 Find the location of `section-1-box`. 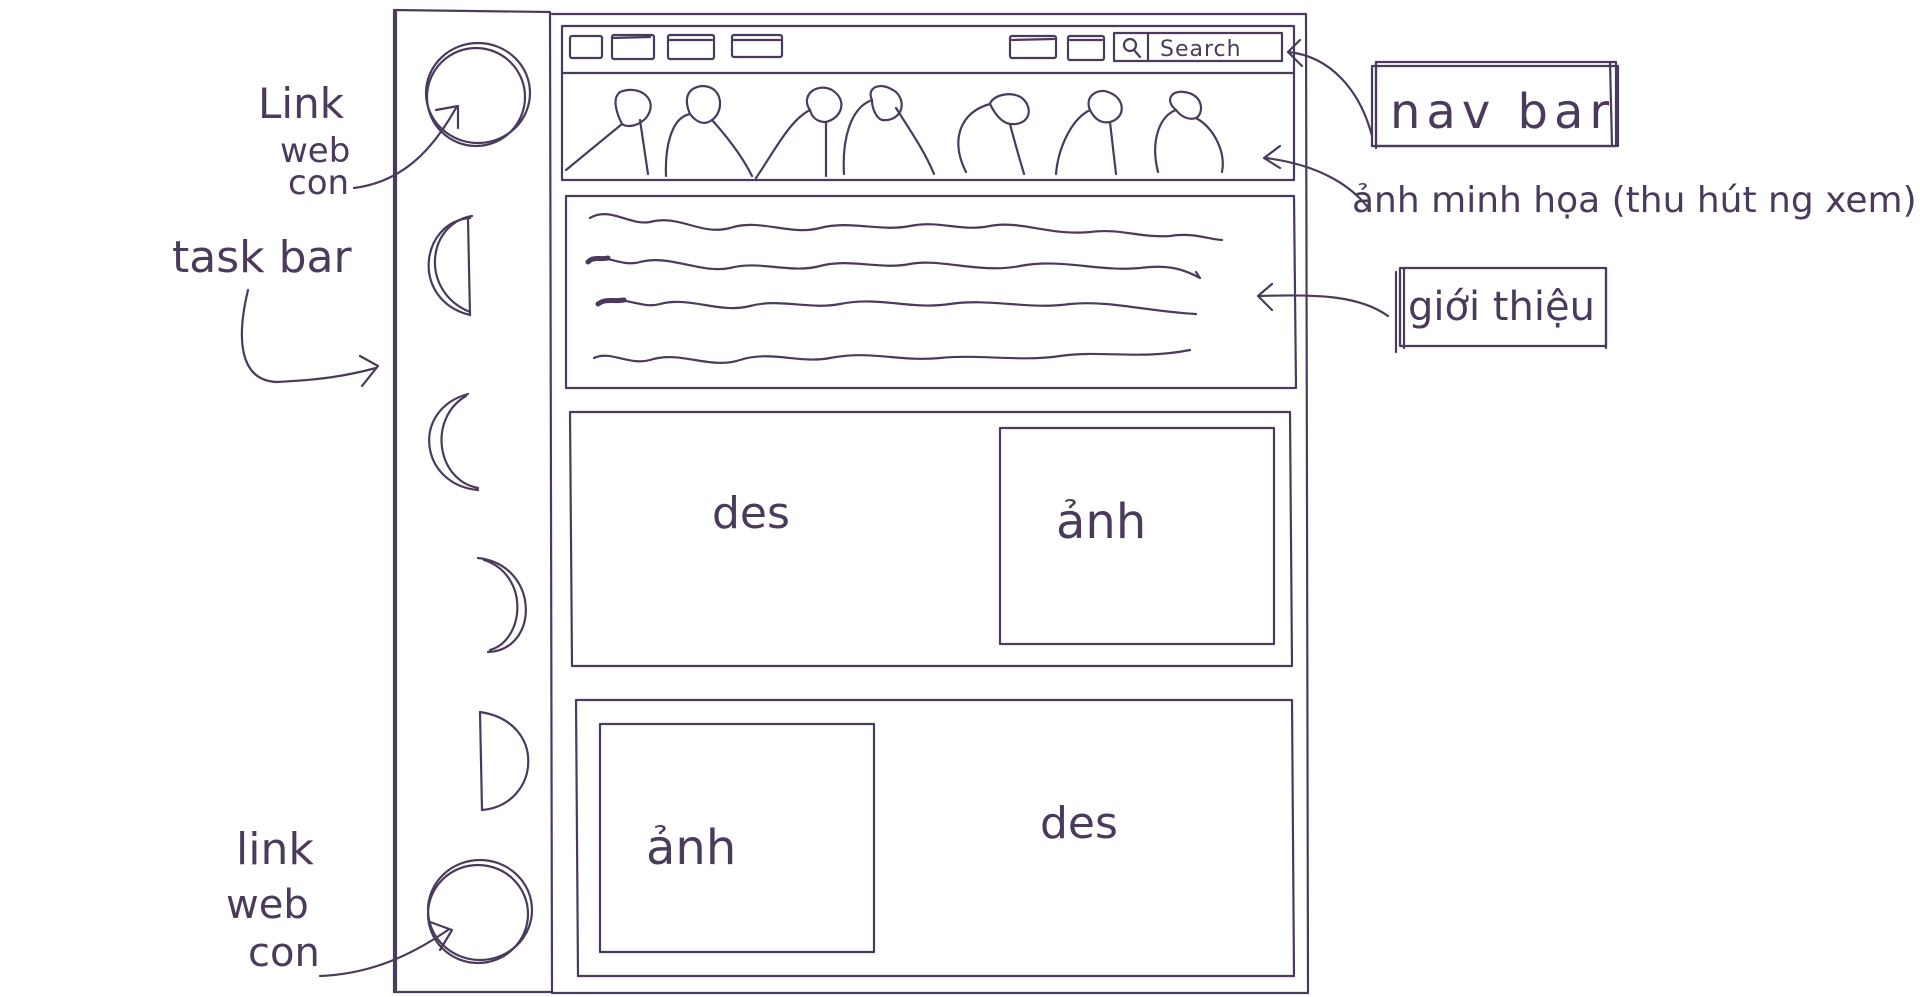

section-1-box is located at coordinates (931, 539).